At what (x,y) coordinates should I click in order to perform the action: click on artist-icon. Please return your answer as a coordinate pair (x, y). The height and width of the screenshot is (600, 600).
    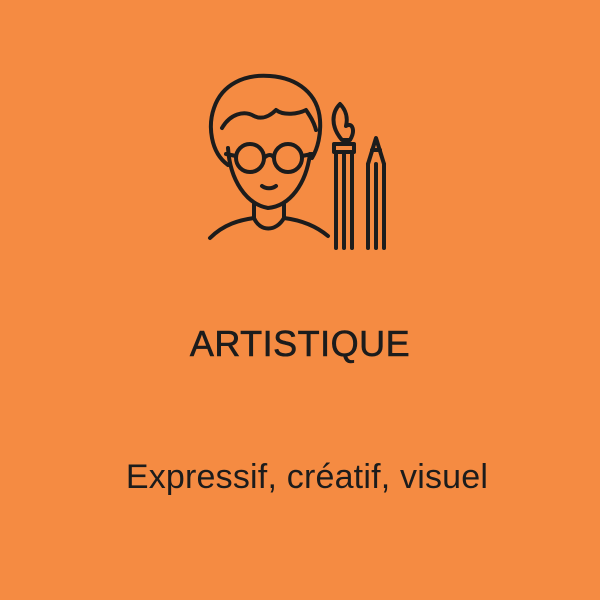
    Looking at the image, I should click on (300, 165).